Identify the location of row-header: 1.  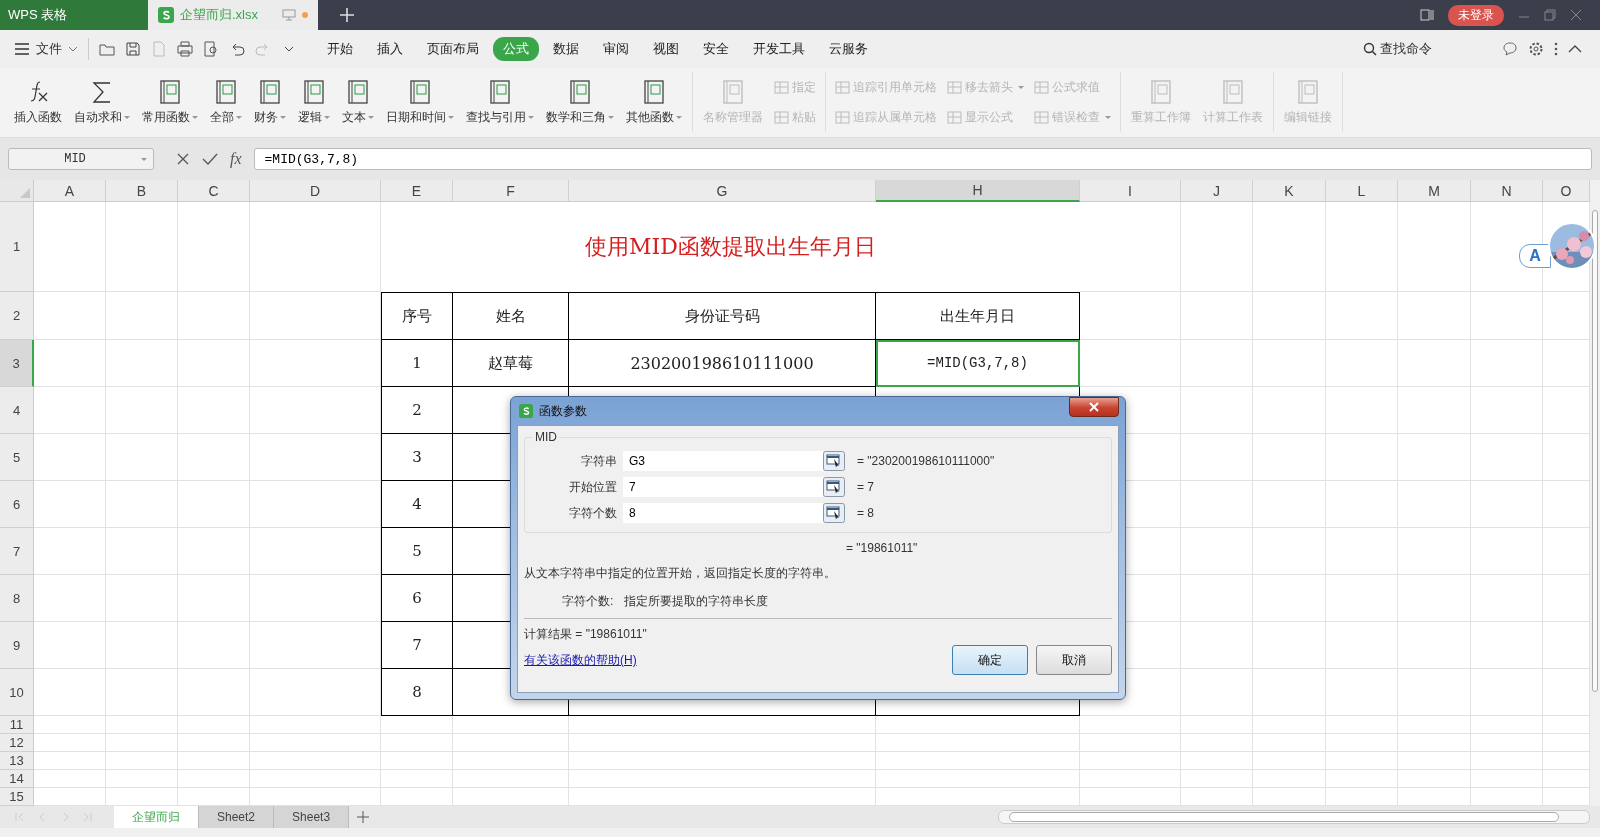
(17, 247).